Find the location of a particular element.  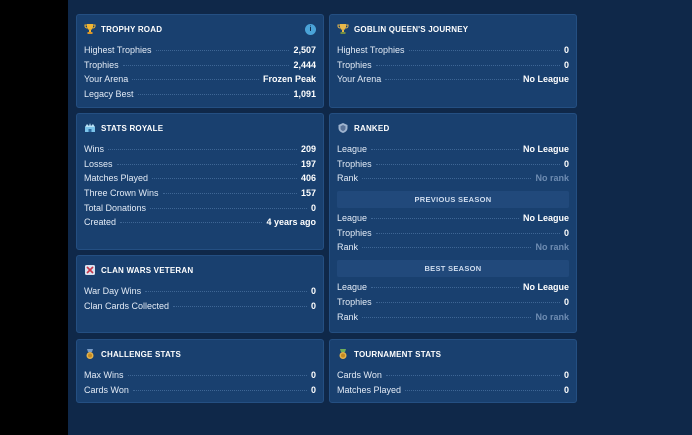

stat-row: Matches Played 0 is located at coordinates (453, 392).